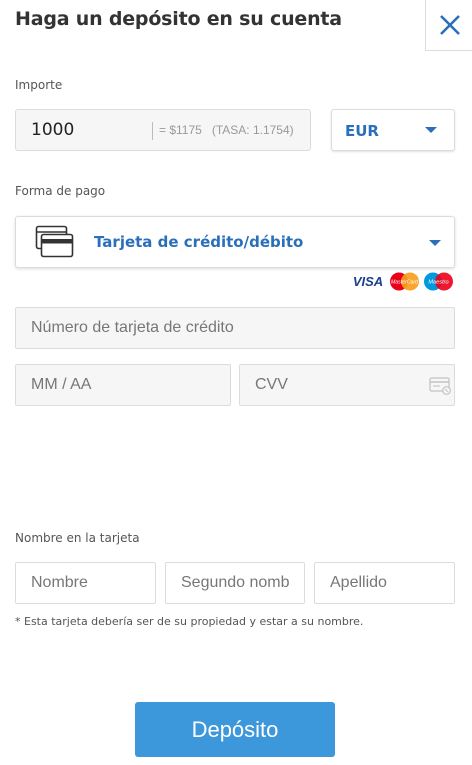  What do you see at coordinates (440, 386) in the screenshot?
I see `cvv-card-icon` at bounding box center [440, 386].